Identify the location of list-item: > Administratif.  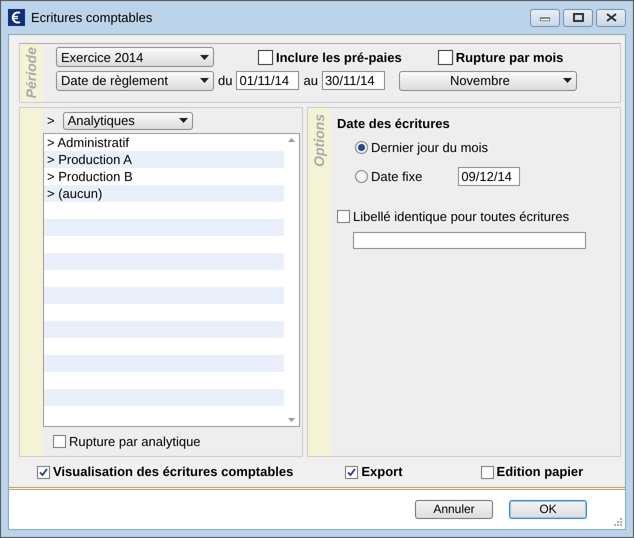
(164, 142).